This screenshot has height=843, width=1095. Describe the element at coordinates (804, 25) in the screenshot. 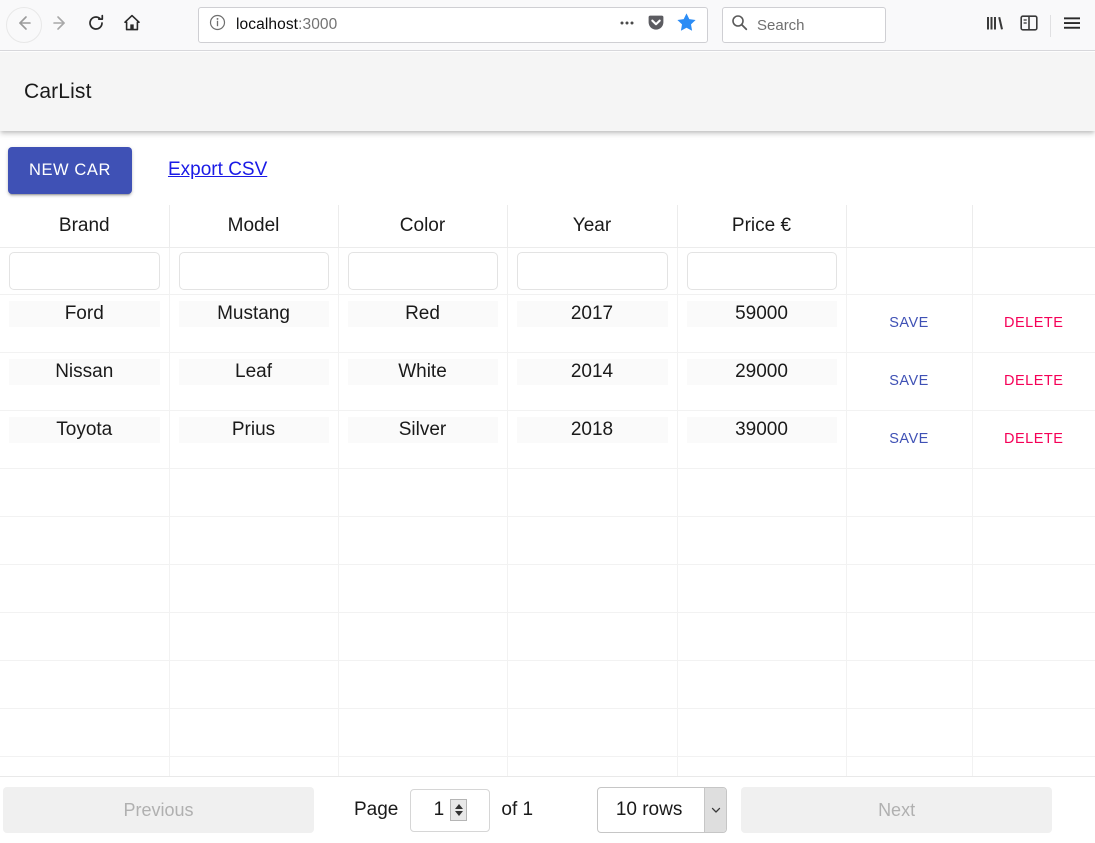

I see `browser-search-bar: Search` at that location.